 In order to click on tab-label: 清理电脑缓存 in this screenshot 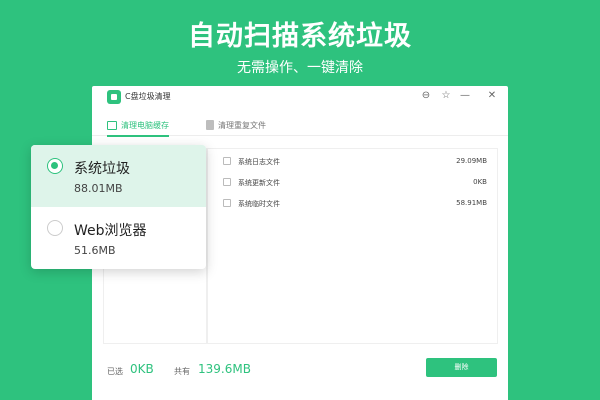, I will do `click(145, 125)`.